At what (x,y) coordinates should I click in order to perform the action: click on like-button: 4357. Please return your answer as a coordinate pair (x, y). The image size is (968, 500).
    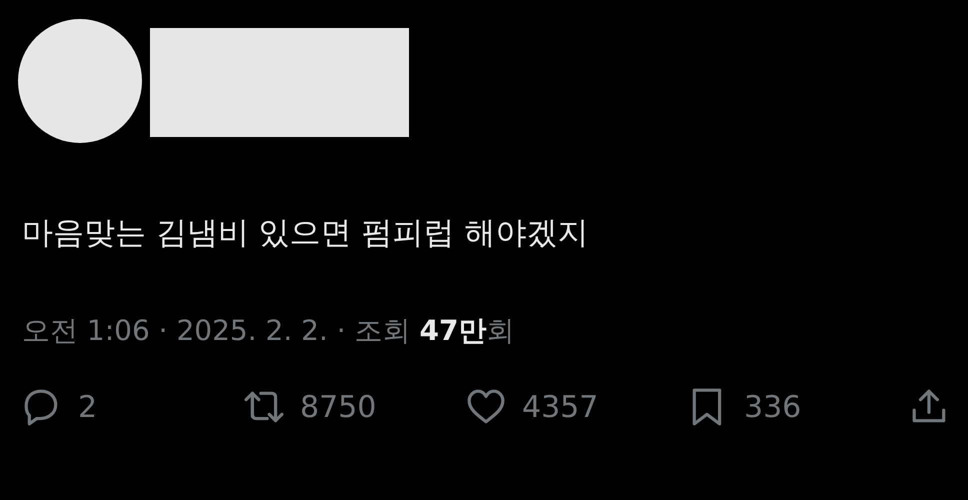
    Looking at the image, I should click on (577, 407).